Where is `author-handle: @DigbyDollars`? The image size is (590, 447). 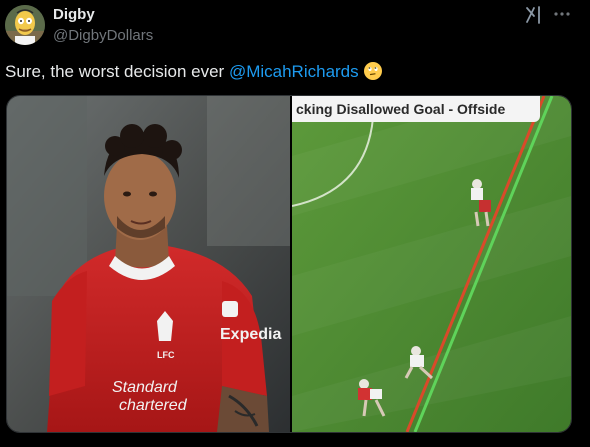 author-handle: @DigbyDollars is located at coordinates (103, 35).